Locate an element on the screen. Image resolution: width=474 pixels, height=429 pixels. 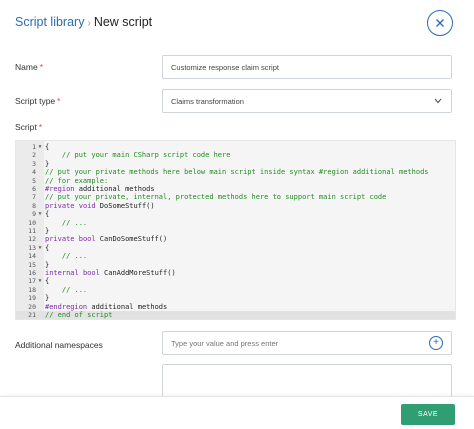
code-keyword: #endregion is located at coordinates (66, 306).